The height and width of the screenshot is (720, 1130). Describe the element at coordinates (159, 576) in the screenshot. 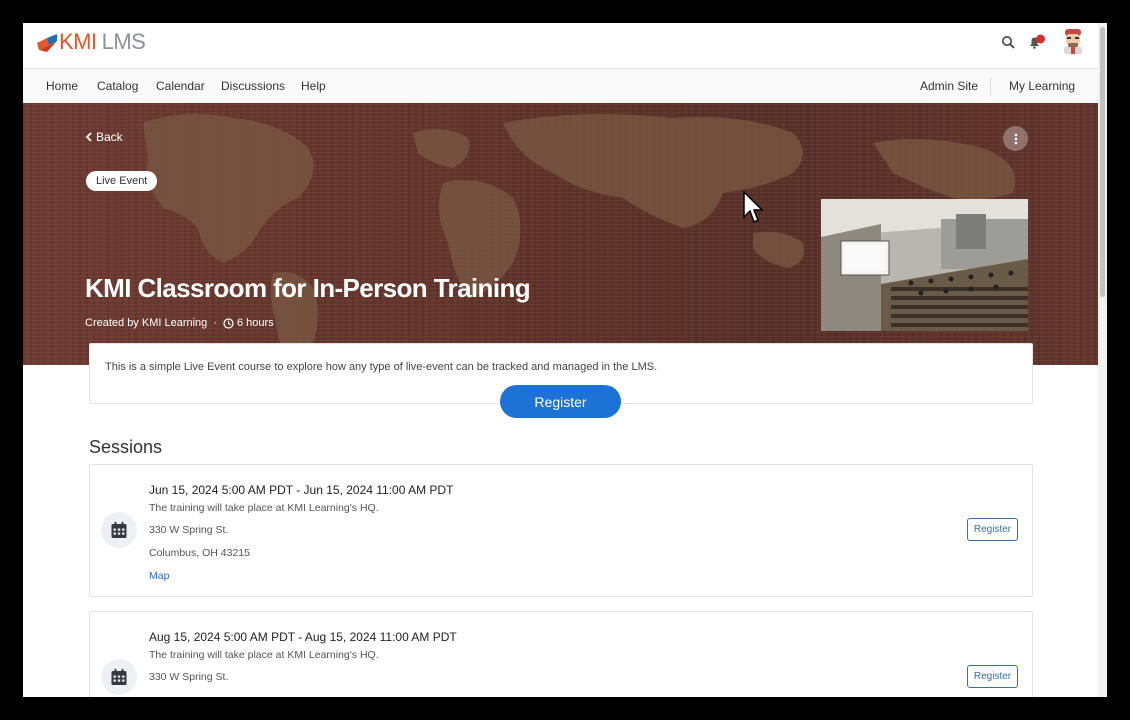

I see `session-map-link: Map` at that location.